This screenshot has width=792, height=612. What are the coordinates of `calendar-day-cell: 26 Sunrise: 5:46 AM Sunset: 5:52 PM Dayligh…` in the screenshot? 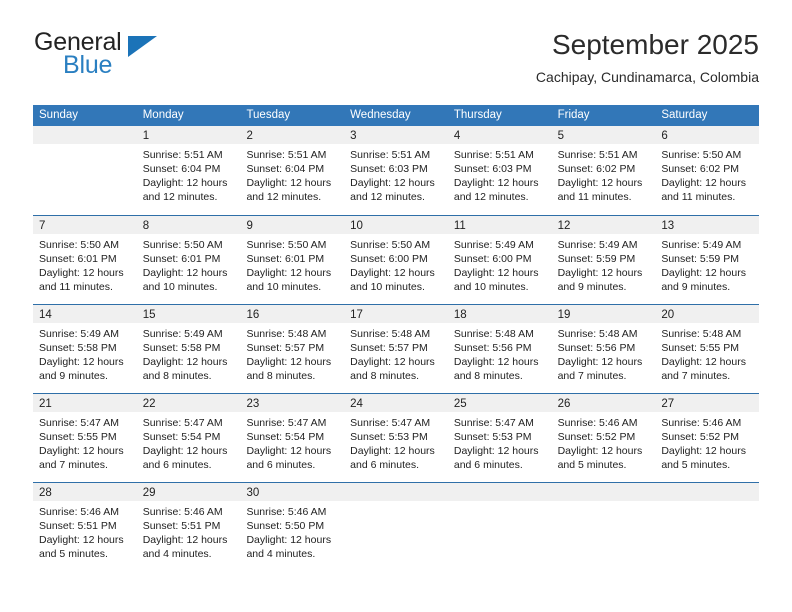 It's located at (603, 438).